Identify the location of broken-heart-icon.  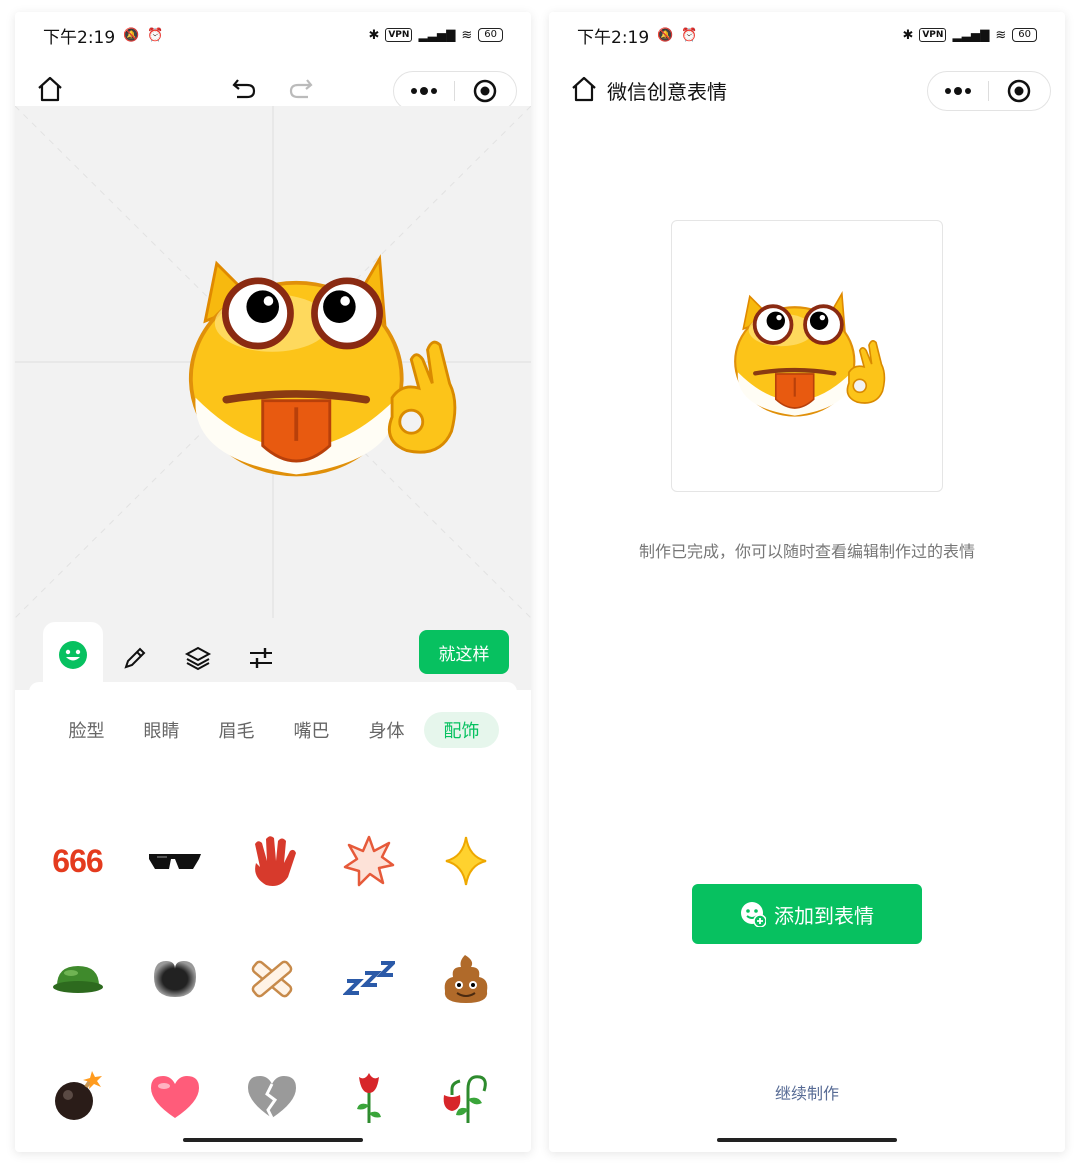
(271, 1097).